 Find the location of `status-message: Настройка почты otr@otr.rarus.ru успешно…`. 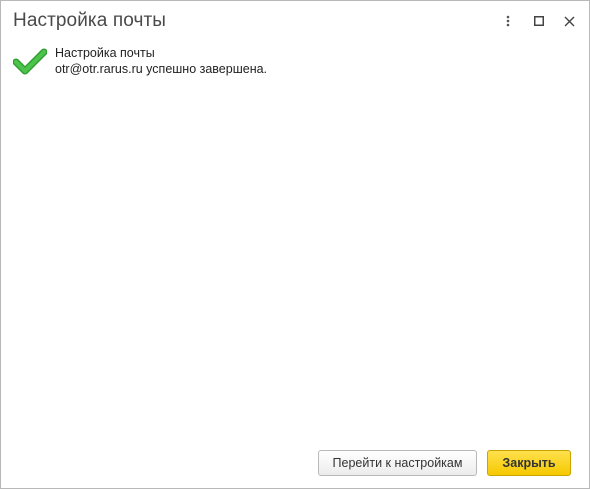

status-message: Настройка почты otr@otr.rarus.ru успешно… is located at coordinates (293, 65).